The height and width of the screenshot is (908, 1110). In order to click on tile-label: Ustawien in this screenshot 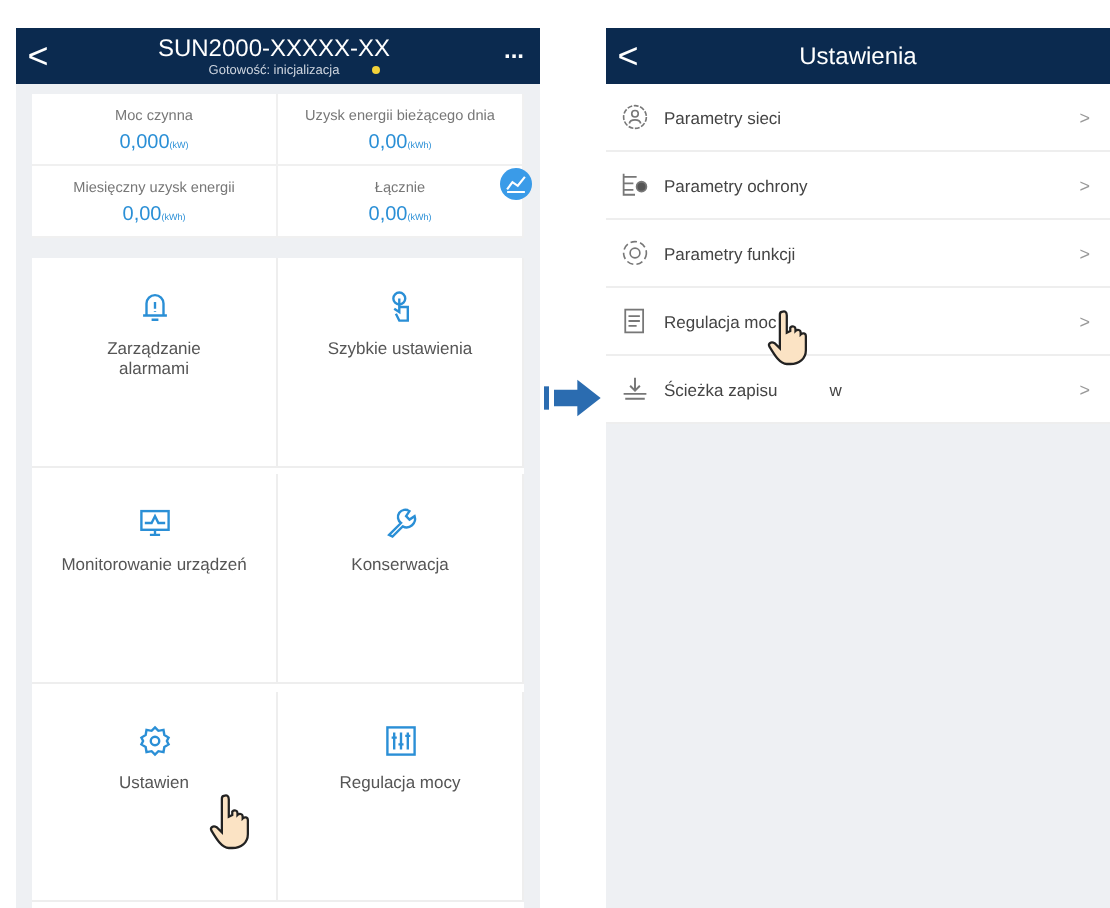, I will do `click(154, 781)`.